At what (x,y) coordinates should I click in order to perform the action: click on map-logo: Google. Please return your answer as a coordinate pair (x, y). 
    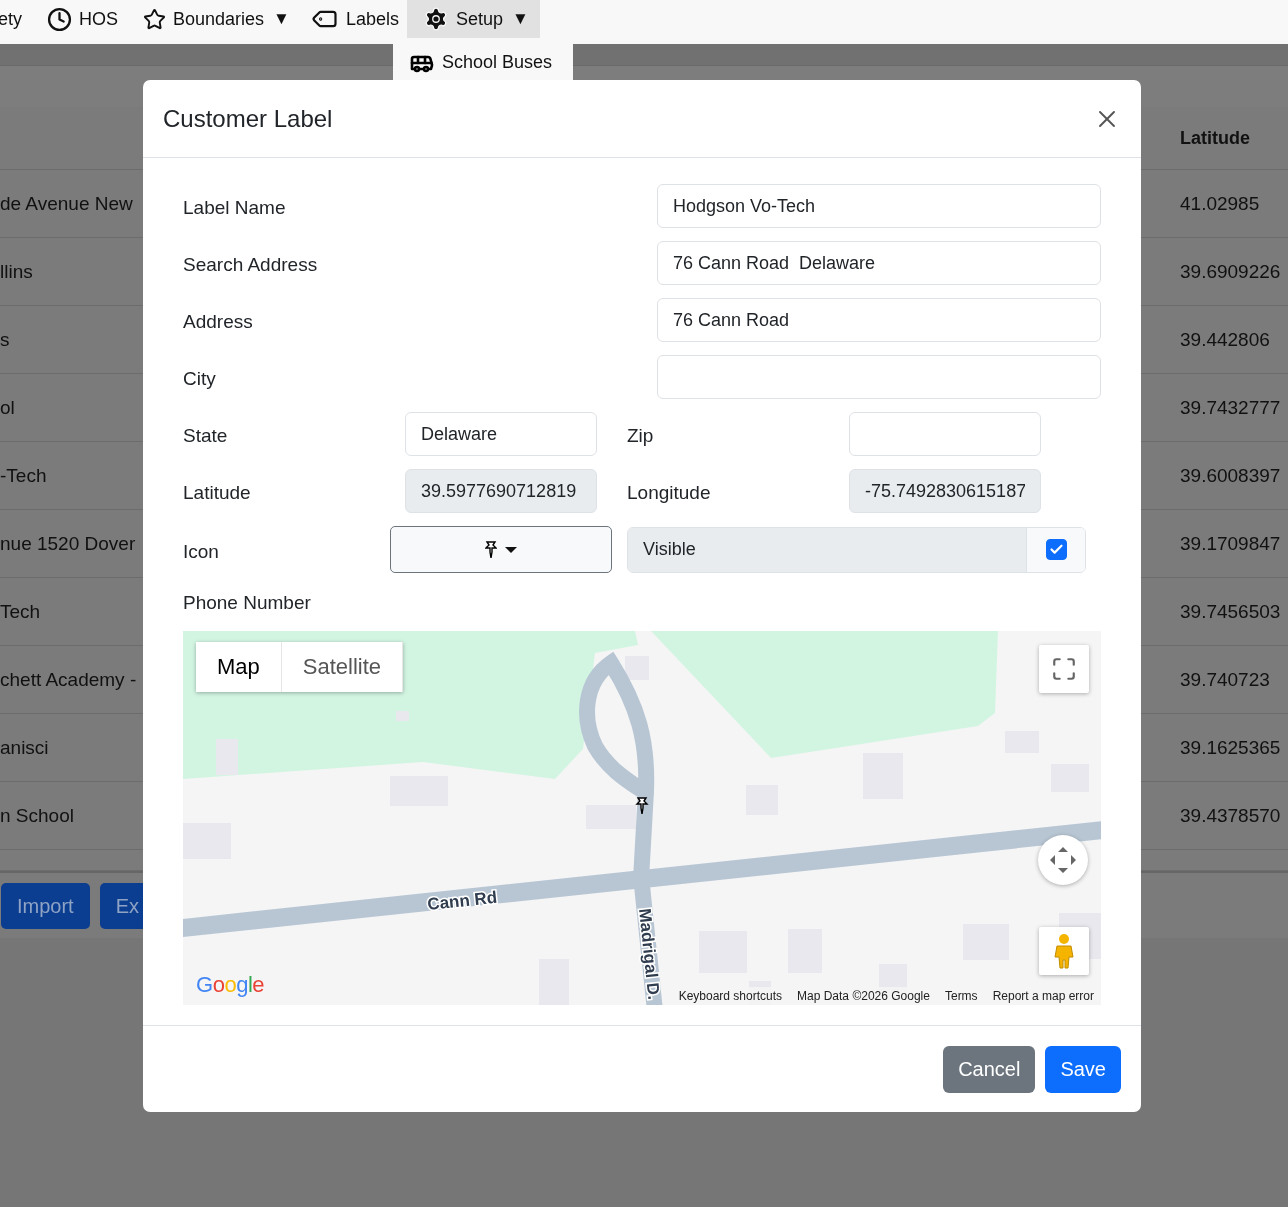
    Looking at the image, I should click on (230, 985).